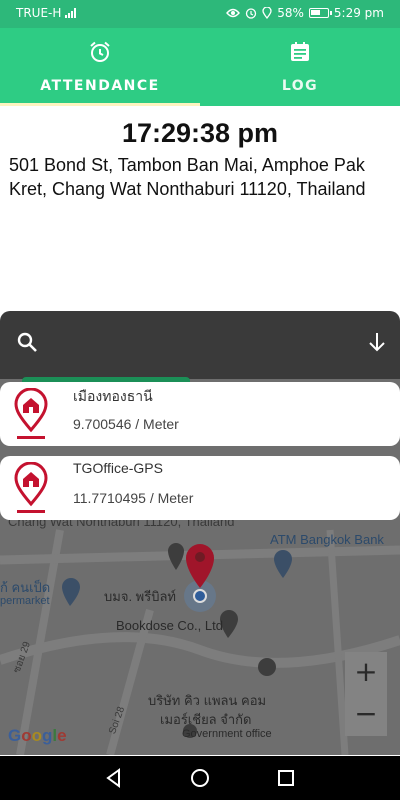 The width and height of the screenshot is (400, 800). What do you see at coordinates (286, 778) in the screenshot?
I see `recents-icon` at bounding box center [286, 778].